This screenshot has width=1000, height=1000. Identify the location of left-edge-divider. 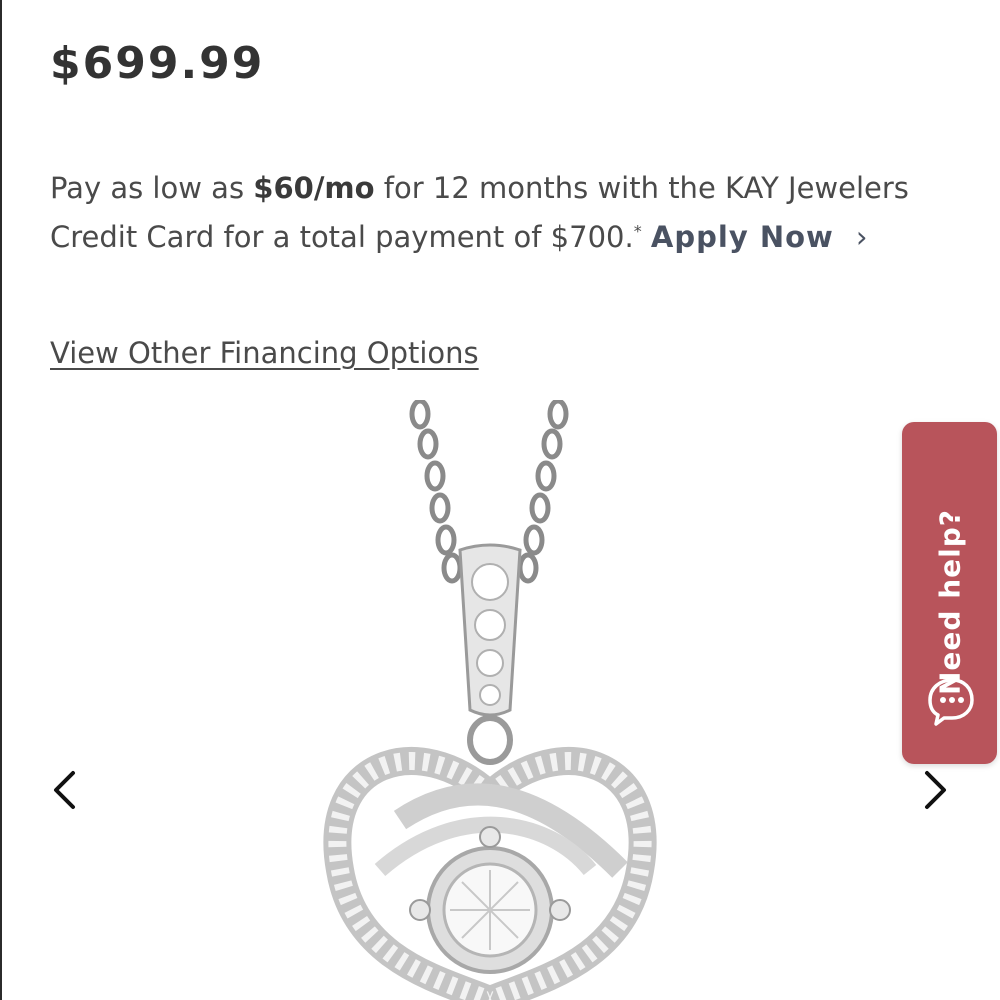
(1, 500).